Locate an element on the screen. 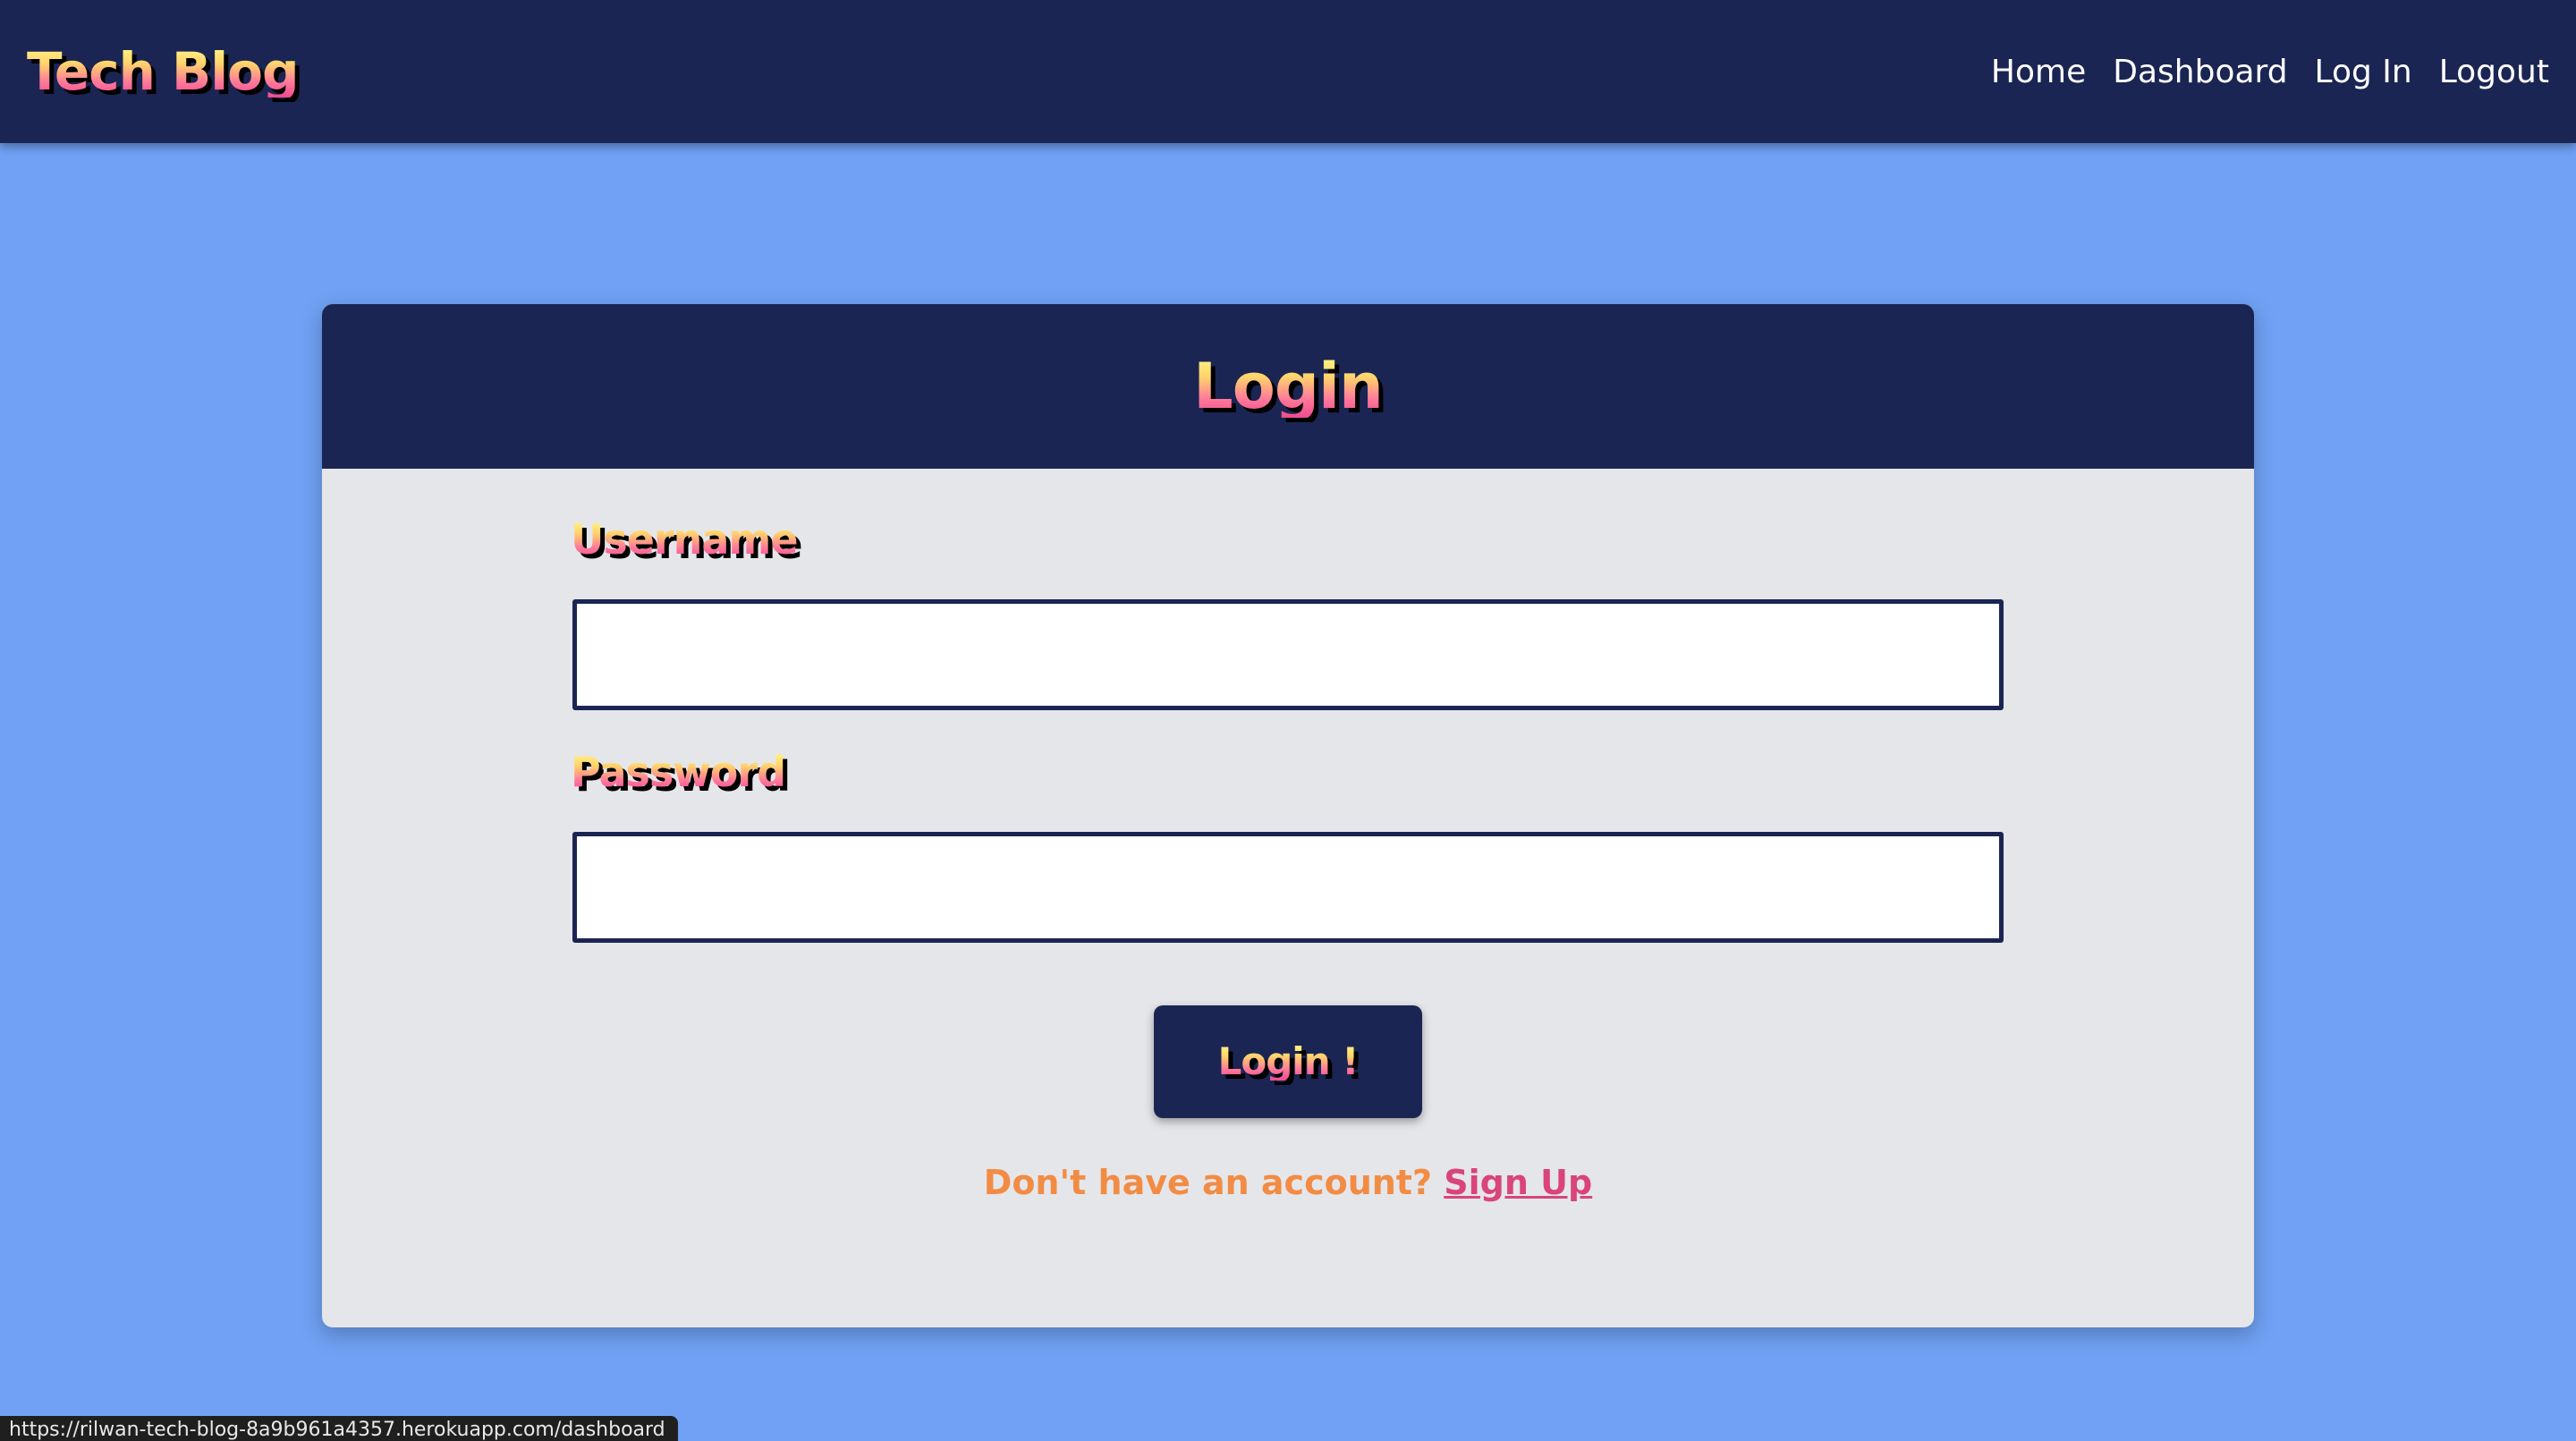  brand-logo: Tech Blog is located at coordinates (163, 71).